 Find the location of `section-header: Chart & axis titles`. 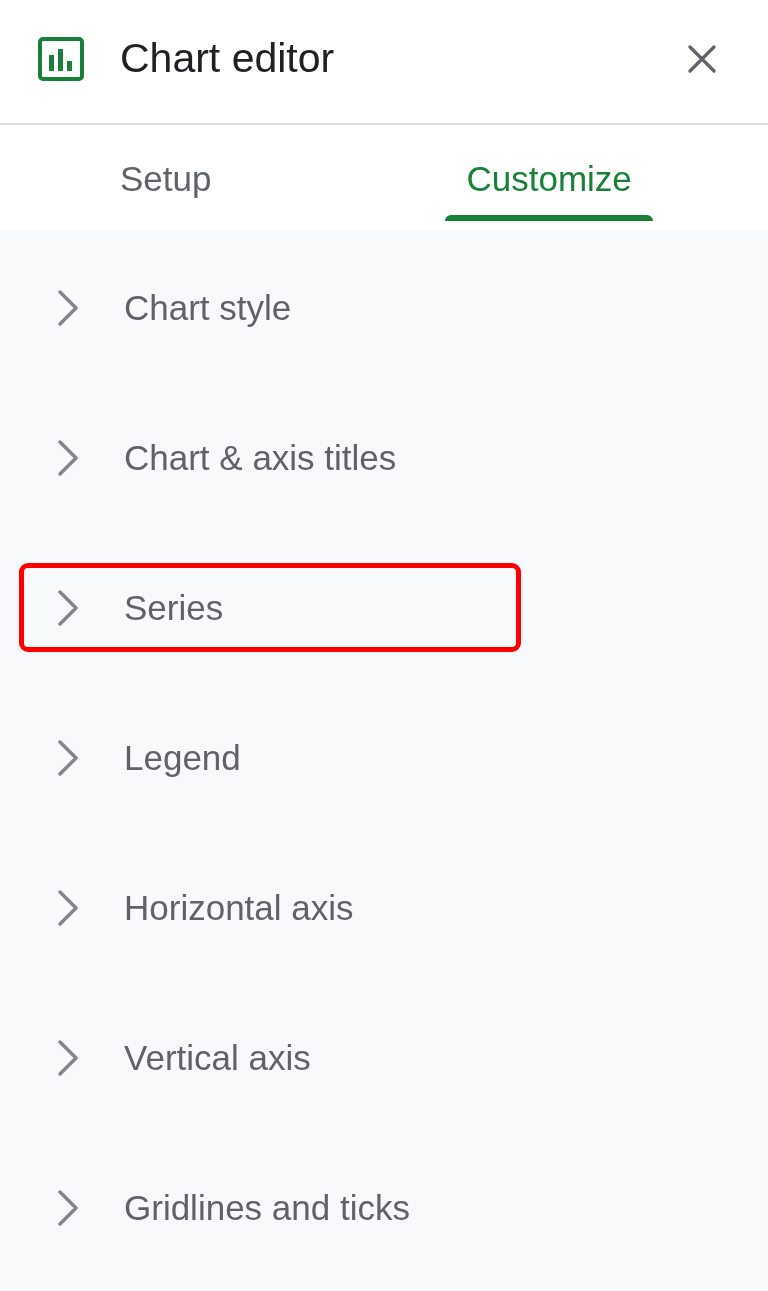

section-header: Chart & axis titles is located at coordinates (270, 457).